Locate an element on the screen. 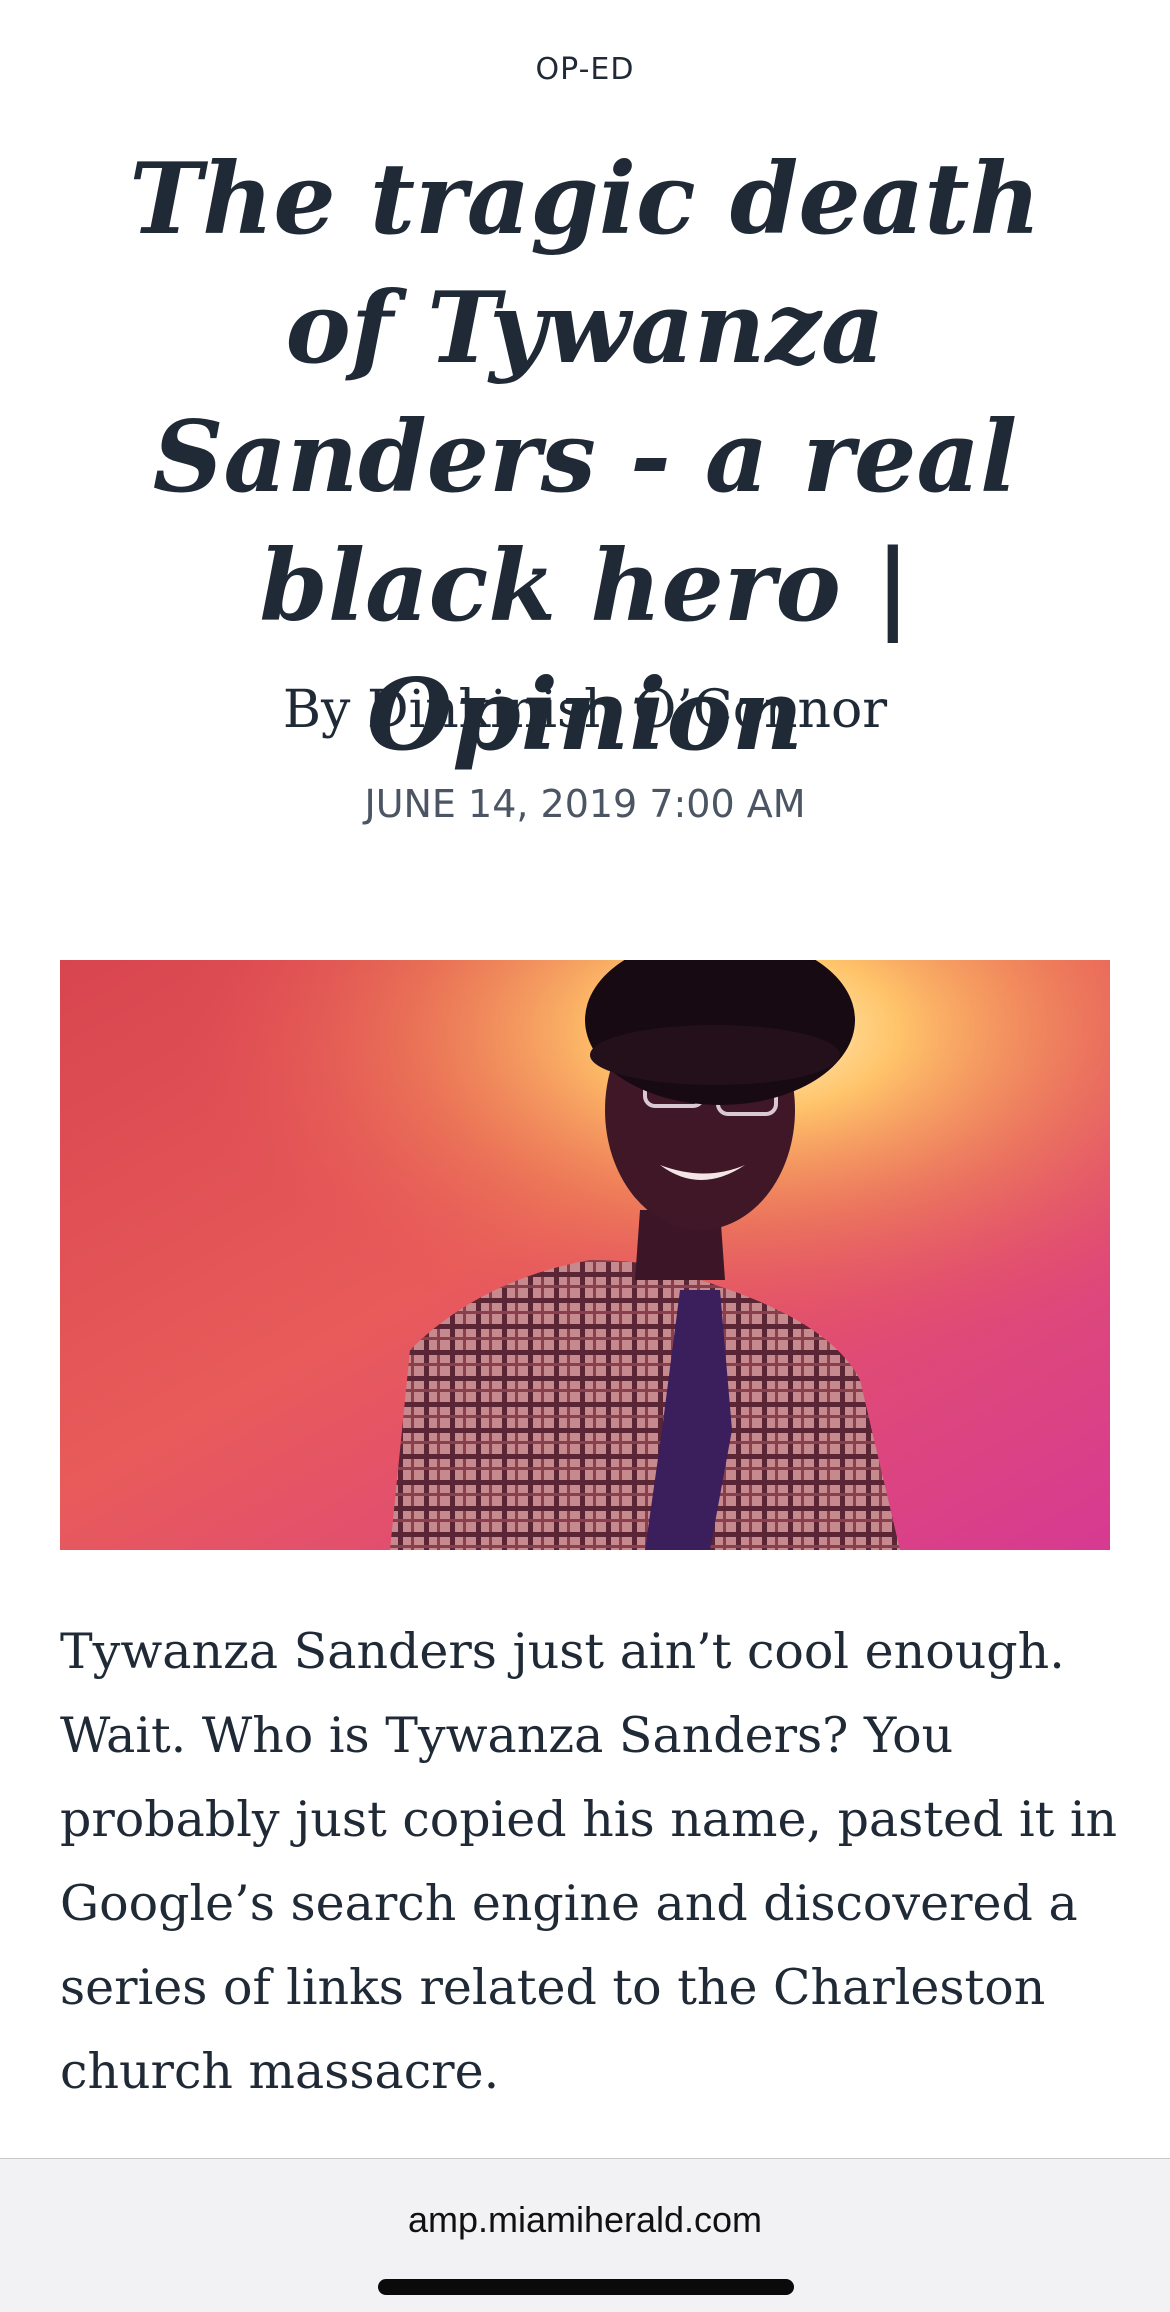  url-label: amp.miamiherald.com is located at coordinates (585, 2220).